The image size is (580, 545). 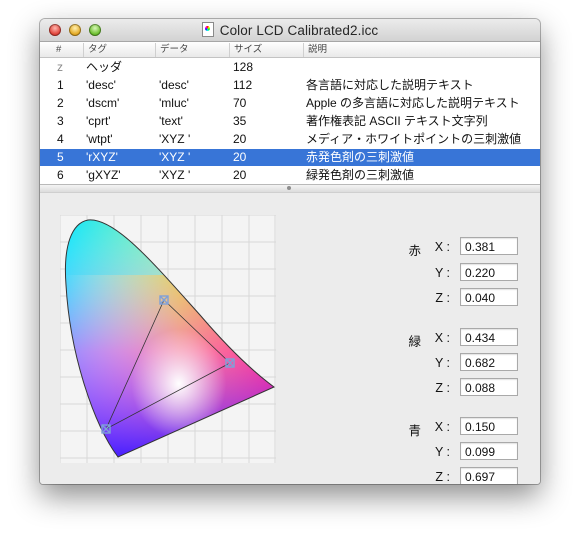 What do you see at coordinates (397, 121) in the screenshot?
I see `row-description: 著作権表記 ASCII テキスト文字列` at bounding box center [397, 121].